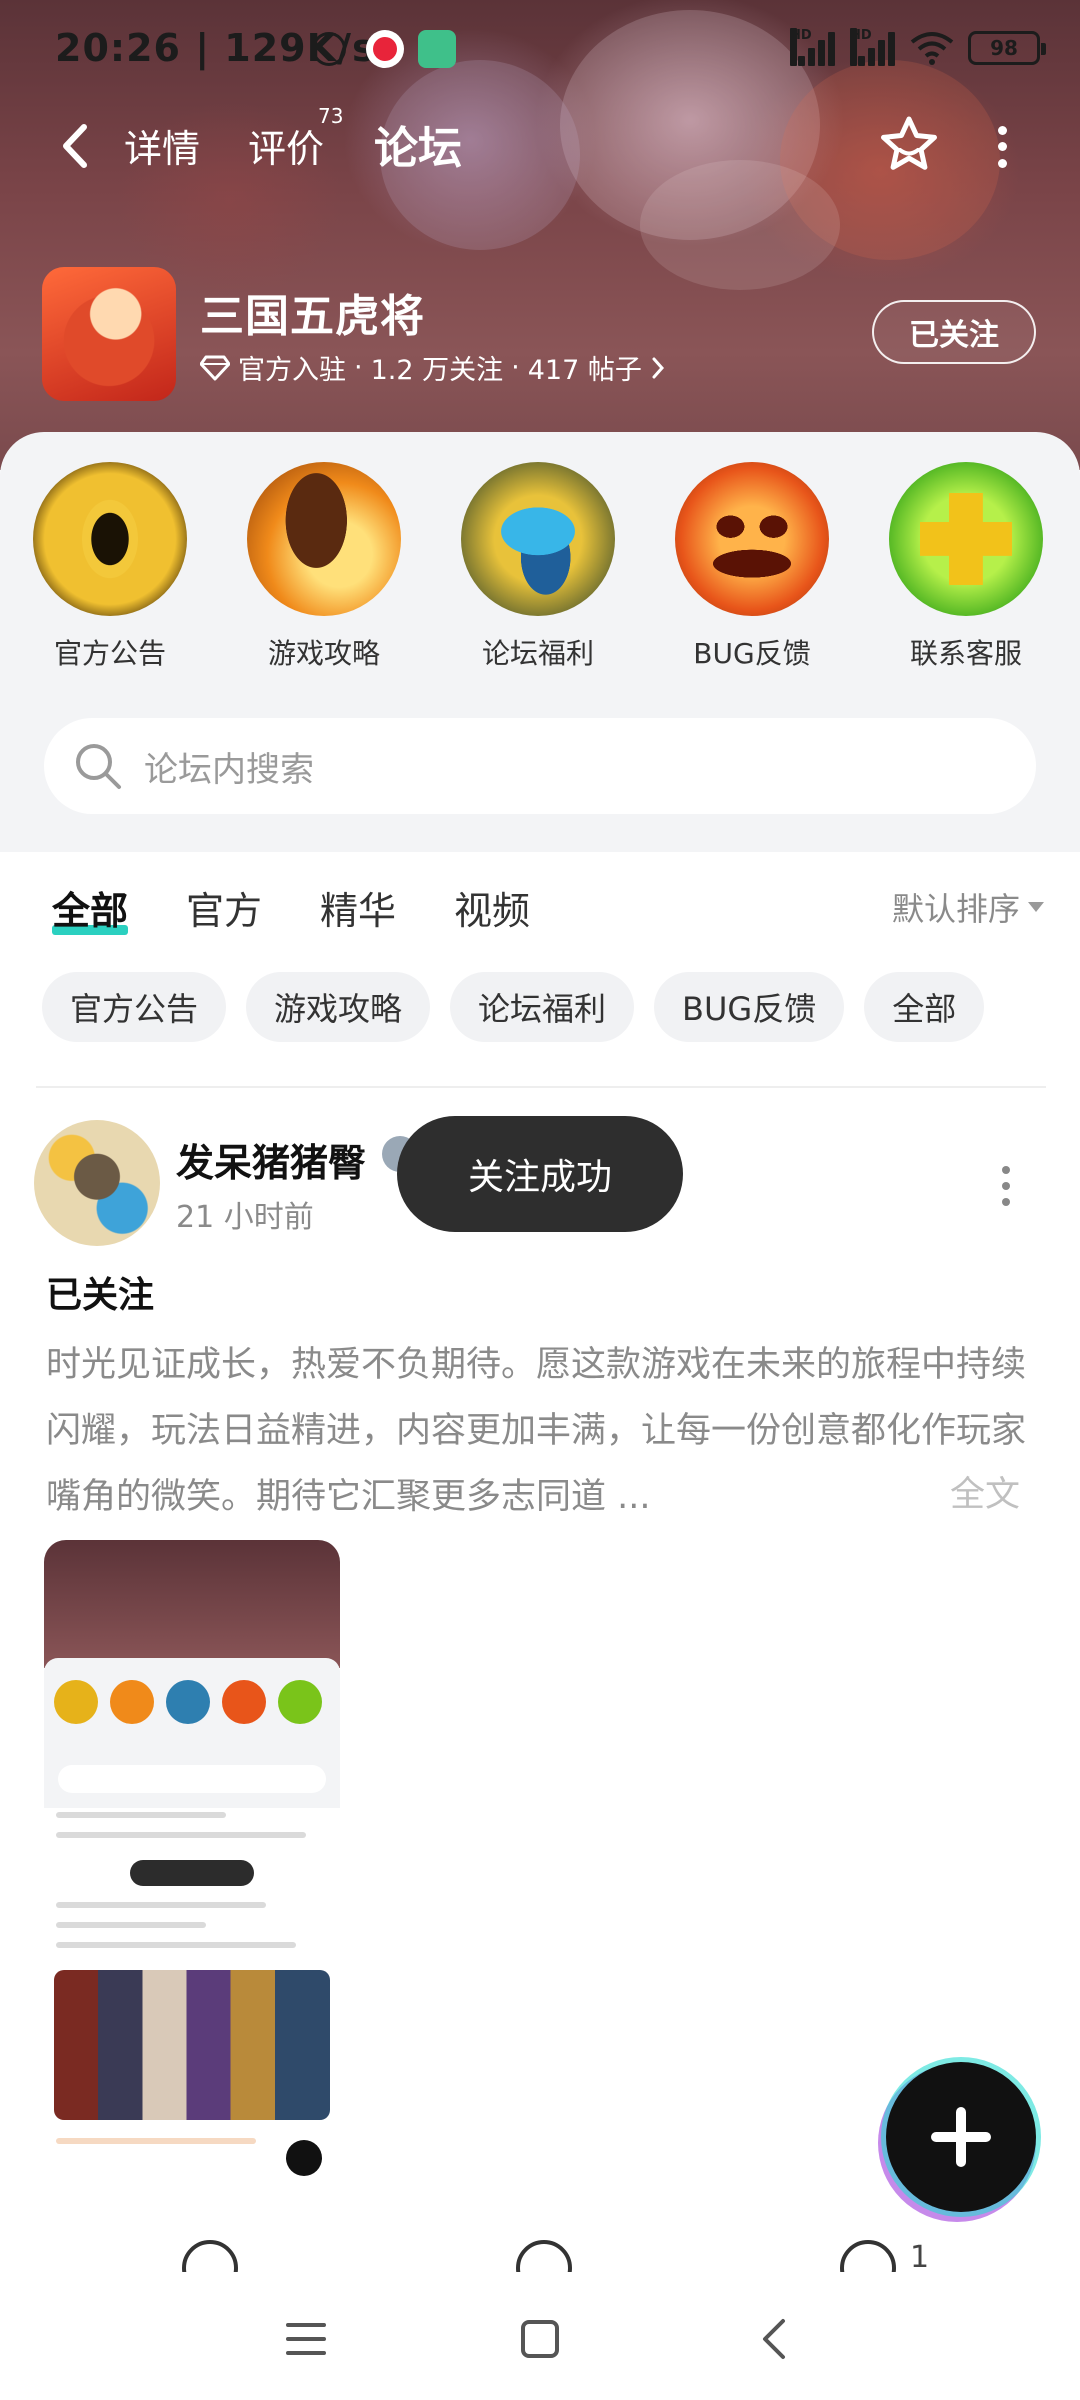 Image resolution: width=1080 pixels, height=2400 pixels. I want to click on filter-tab-video: 视频, so click(492, 907).